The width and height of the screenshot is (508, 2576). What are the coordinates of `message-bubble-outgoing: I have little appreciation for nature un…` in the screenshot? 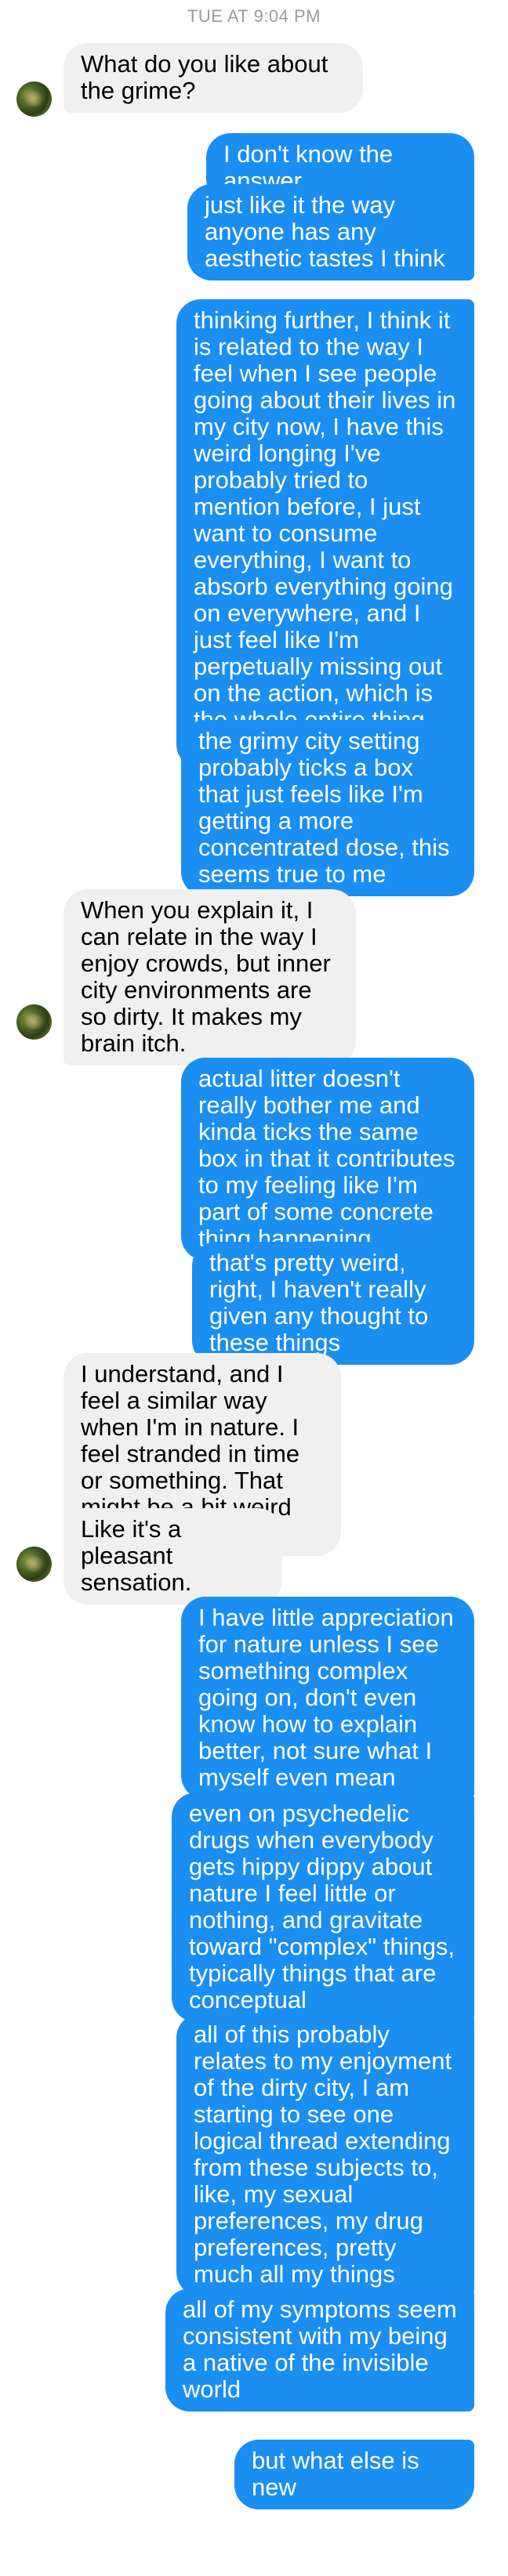 It's located at (327, 1698).